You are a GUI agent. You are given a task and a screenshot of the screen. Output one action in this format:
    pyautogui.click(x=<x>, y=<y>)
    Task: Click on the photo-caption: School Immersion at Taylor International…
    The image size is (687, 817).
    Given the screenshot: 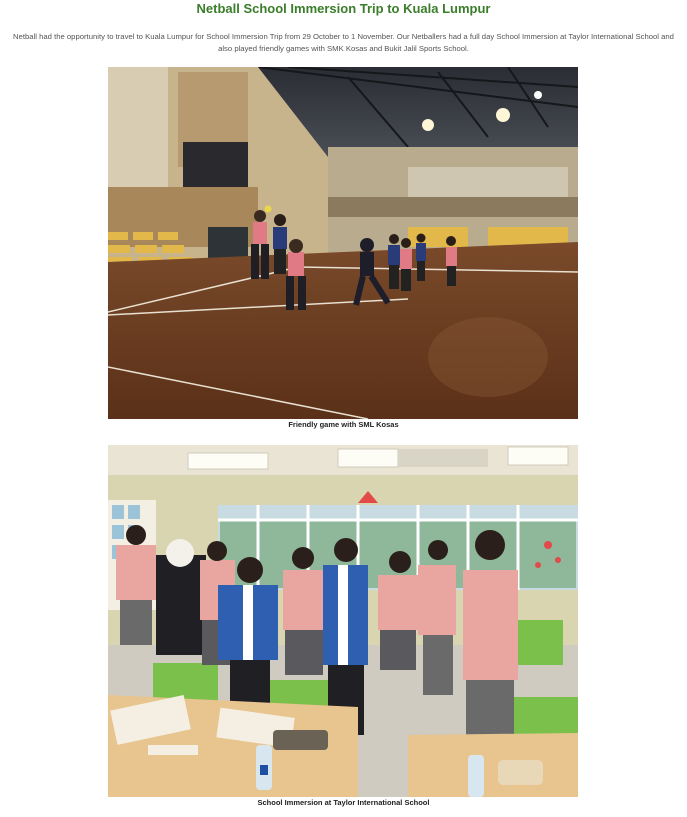 What is the action you would take?
    pyautogui.click(x=343, y=802)
    